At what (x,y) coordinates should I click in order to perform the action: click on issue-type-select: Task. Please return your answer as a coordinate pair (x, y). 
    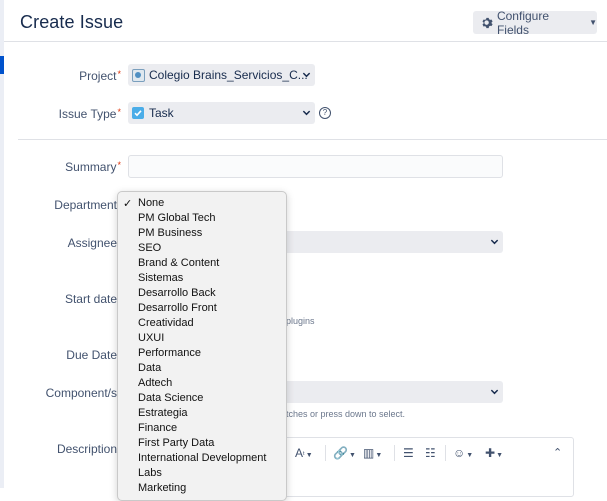
    Looking at the image, I should click on (221, 113).